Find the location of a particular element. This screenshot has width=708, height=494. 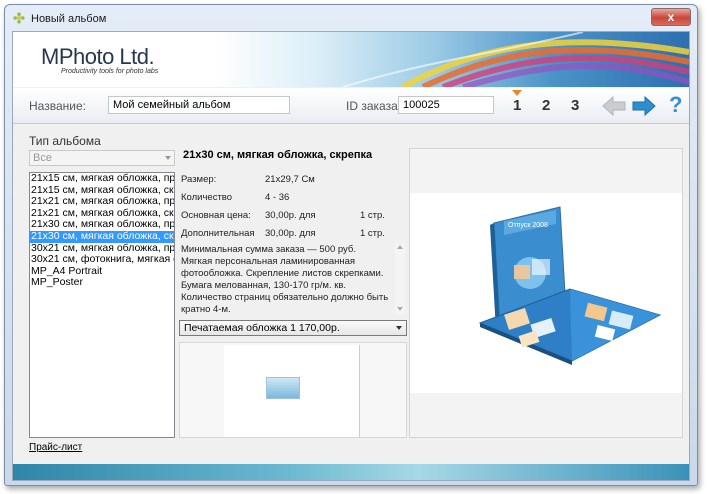

scroll-up-icon is located at coordinates (400, 247).